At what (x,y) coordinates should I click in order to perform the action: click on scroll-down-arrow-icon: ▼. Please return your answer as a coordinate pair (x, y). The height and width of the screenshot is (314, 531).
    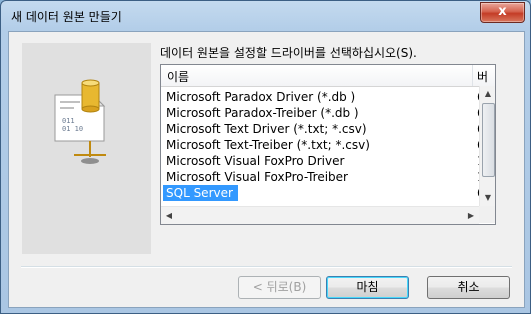
    Looking at the image, I should click on (487, 198).